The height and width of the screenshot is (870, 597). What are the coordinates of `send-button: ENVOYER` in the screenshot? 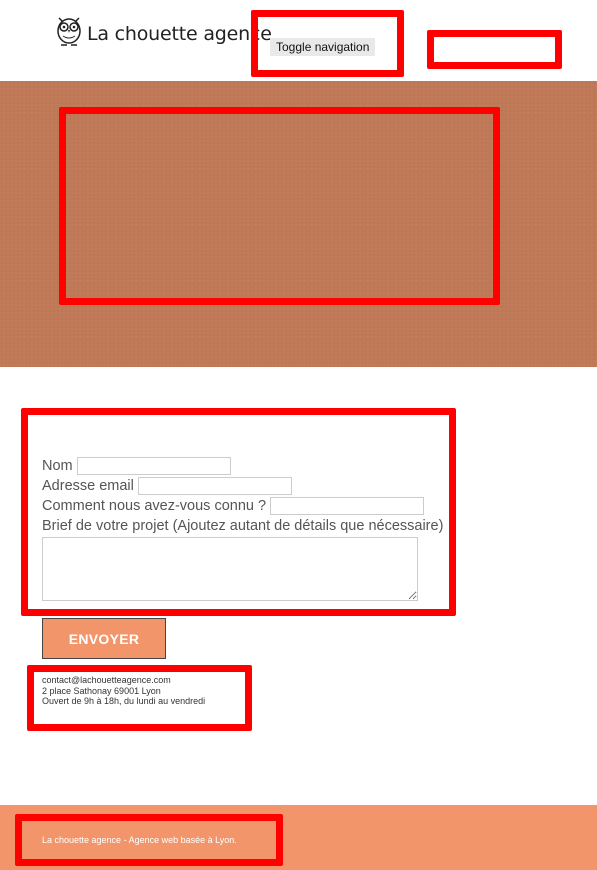 It's located at (104, 638).